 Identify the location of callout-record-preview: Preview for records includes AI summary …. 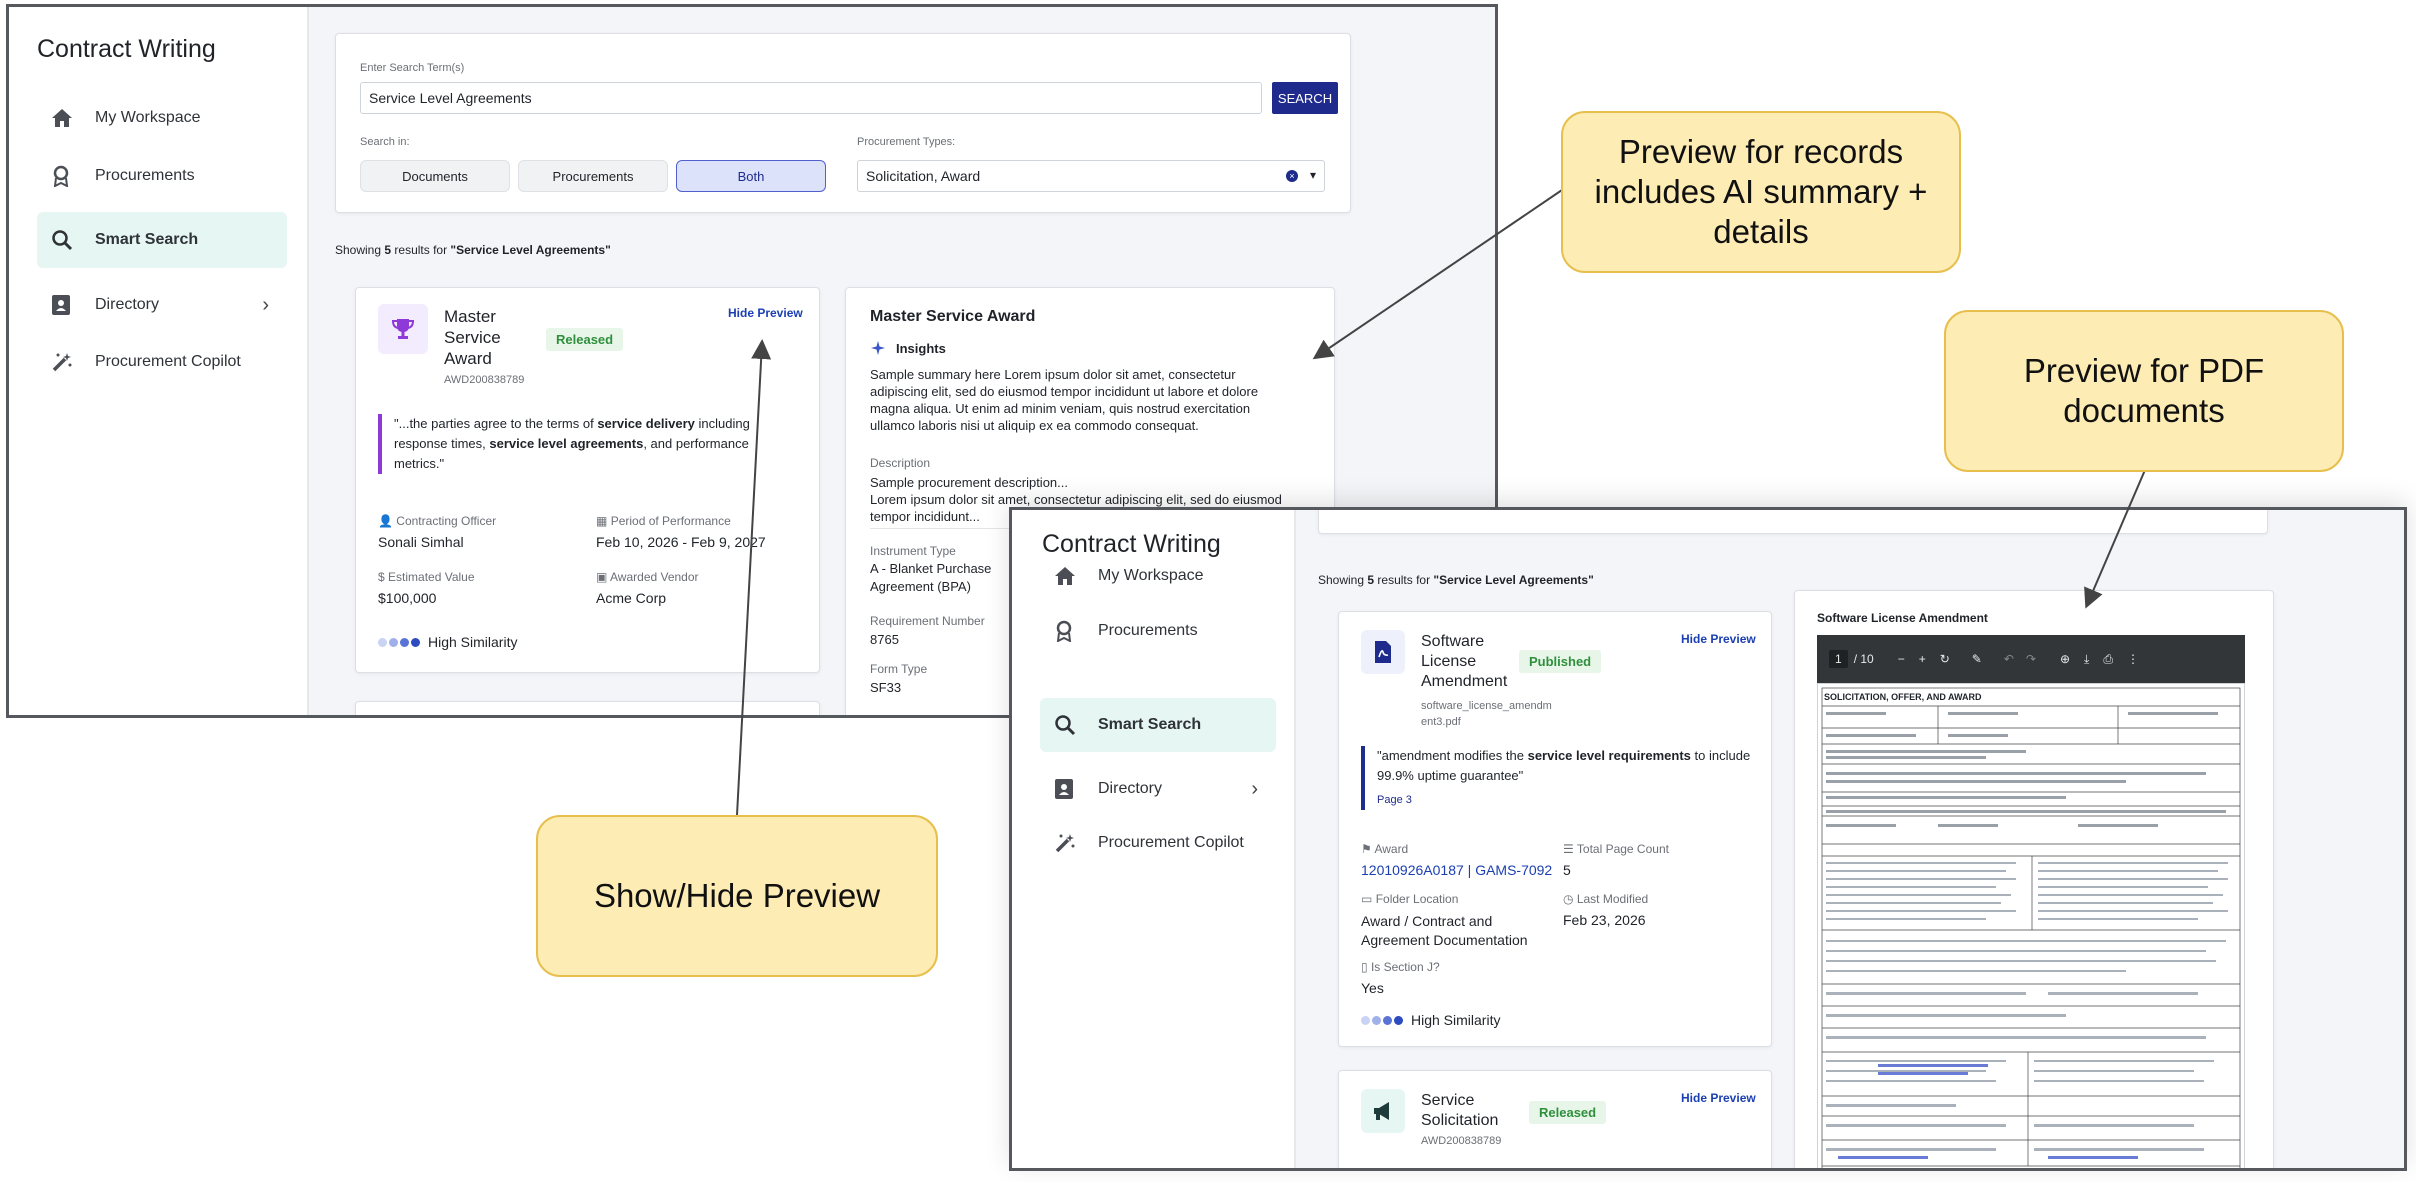
(1761, 192).